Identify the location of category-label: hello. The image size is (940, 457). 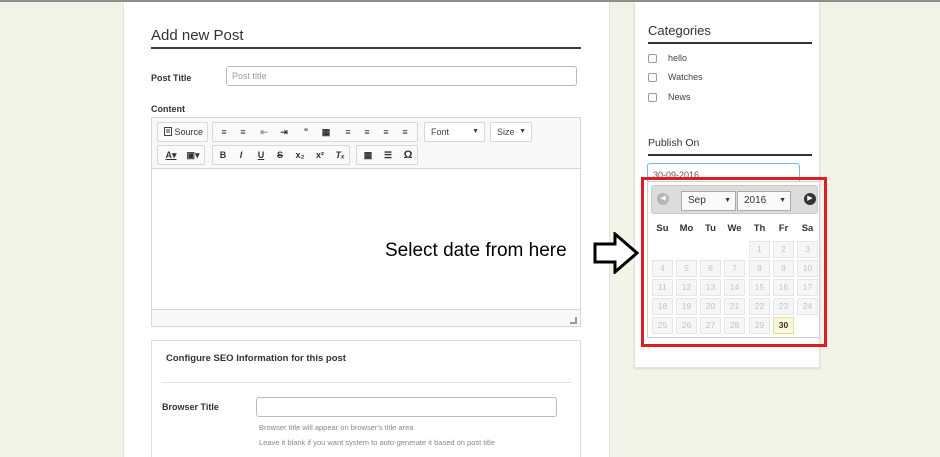
(678, 58).